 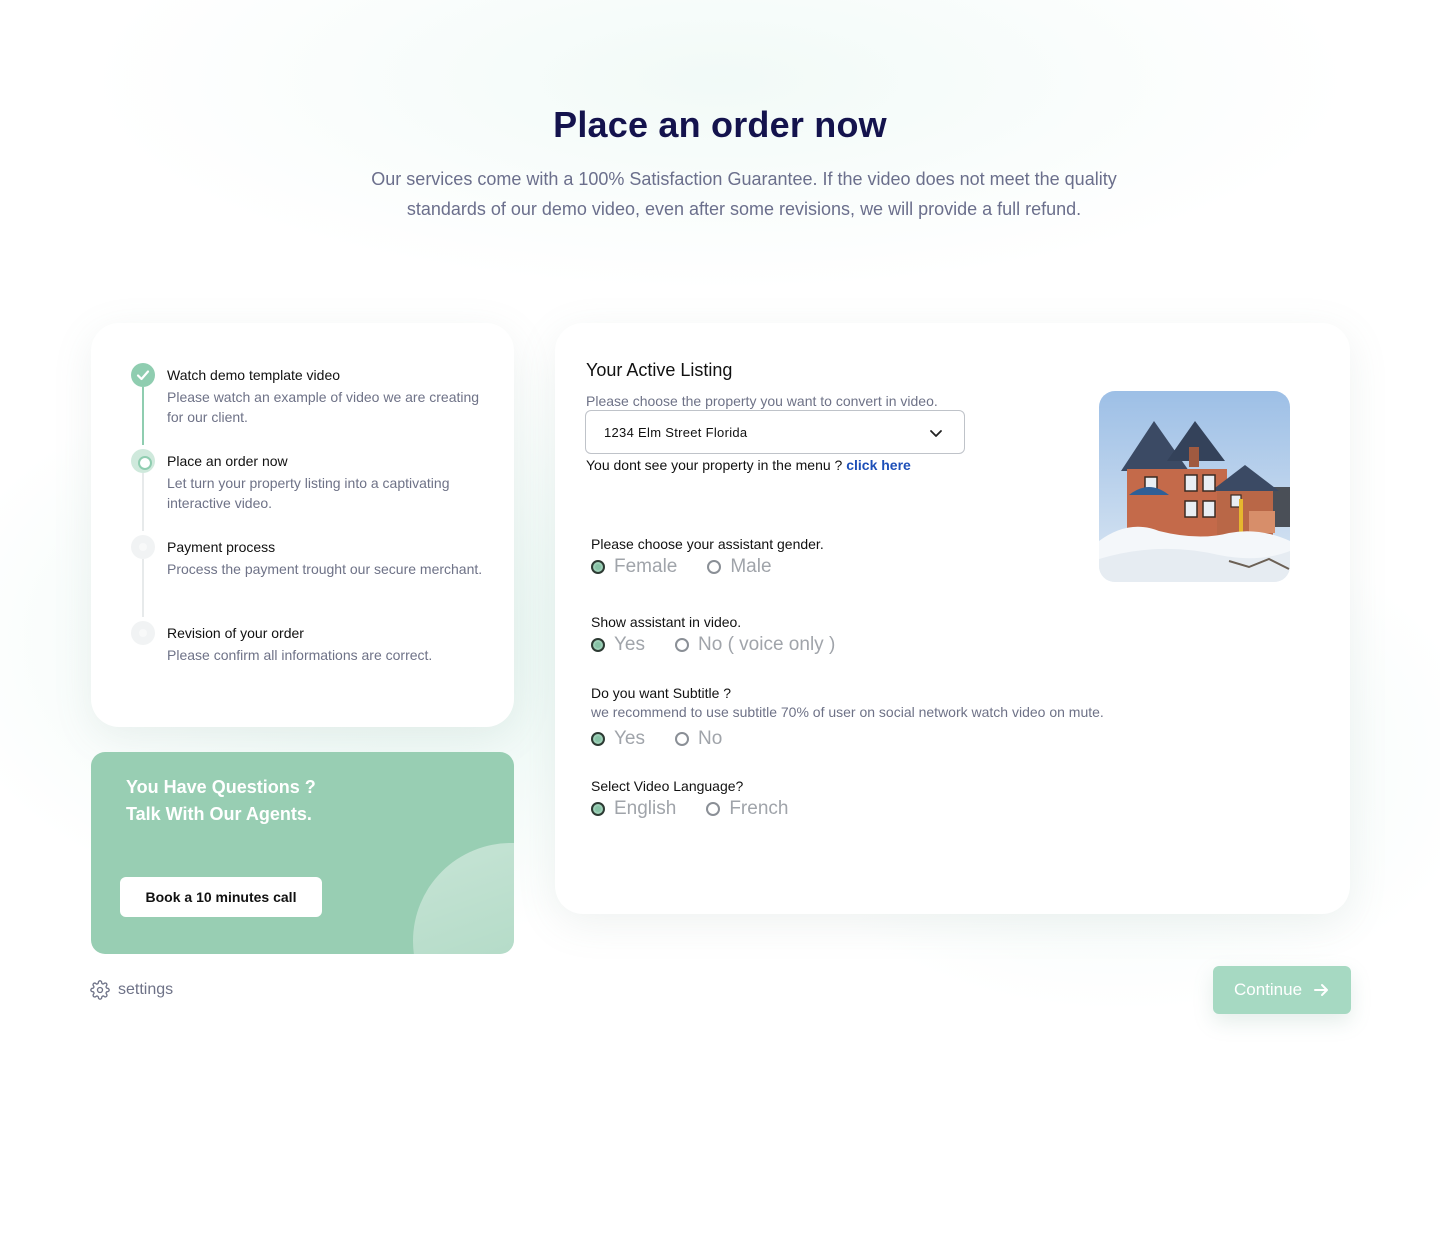 I want to click on show-no-radio: No ( voice only ), so click(x=755, y=645).